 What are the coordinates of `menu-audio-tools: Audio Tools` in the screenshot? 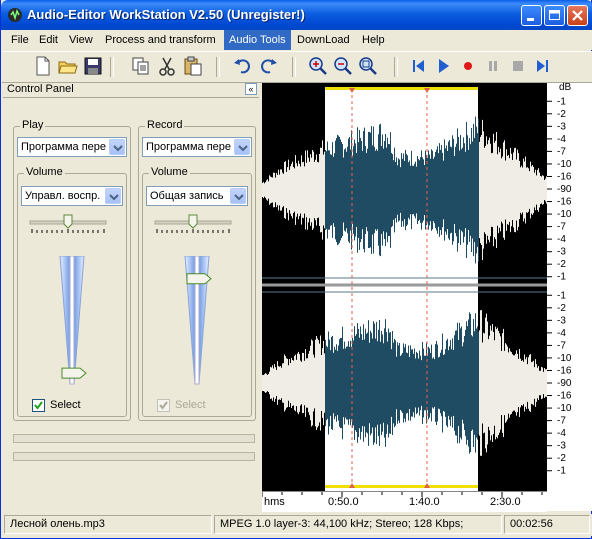 It's located at (257, 40).